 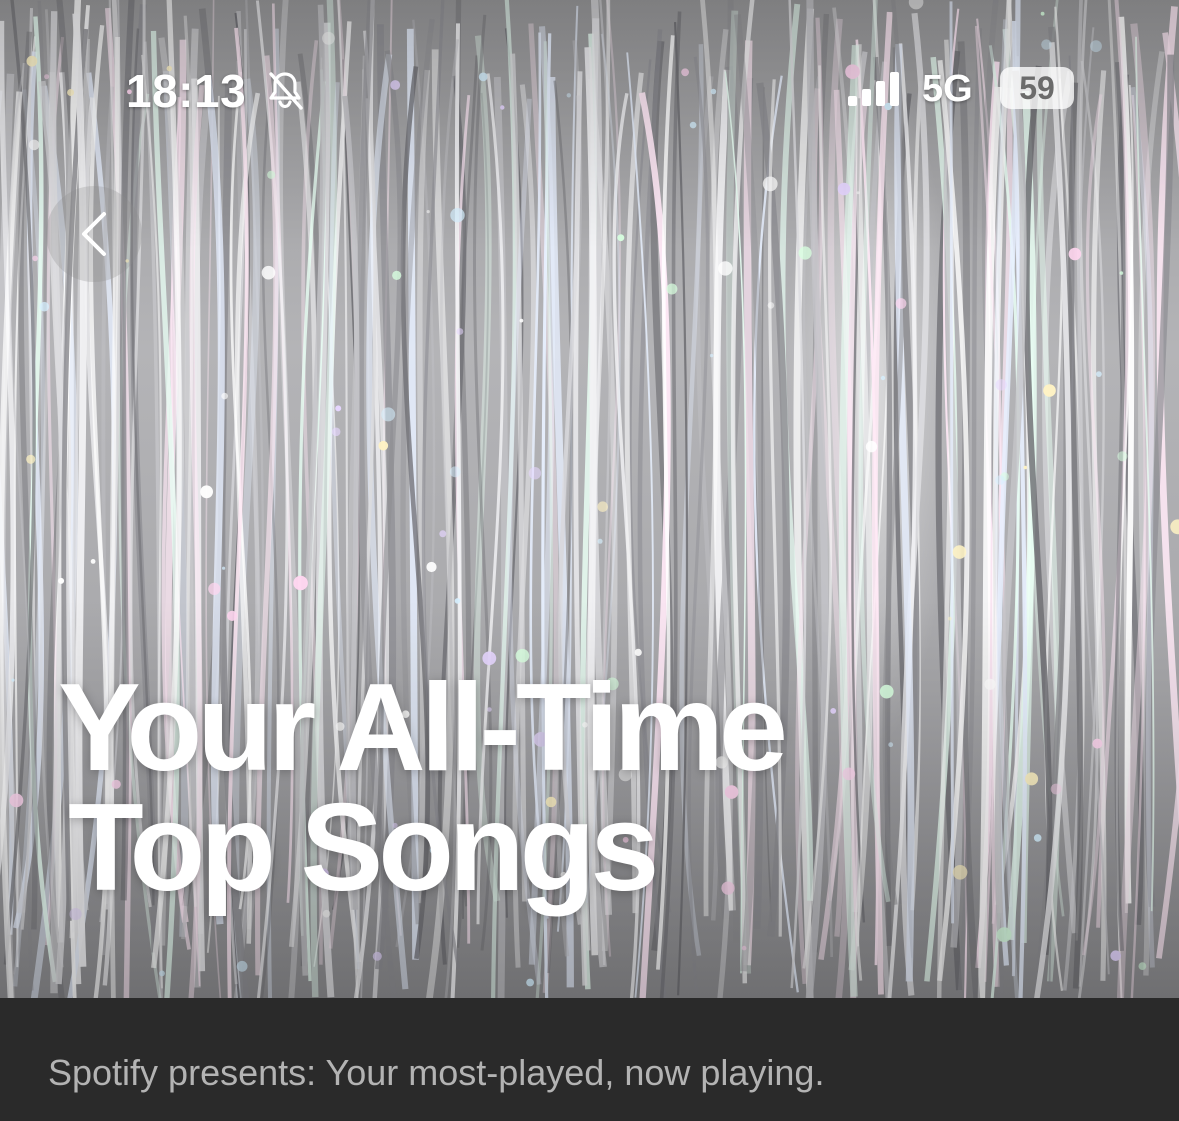 What do you see at coordinates (873, 89) in the screenshot?
I see `cellular-signal-icon` at bounding box center [873, 89].